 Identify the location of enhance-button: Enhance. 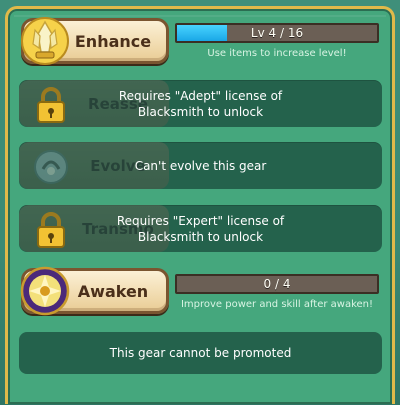
(95, 41).